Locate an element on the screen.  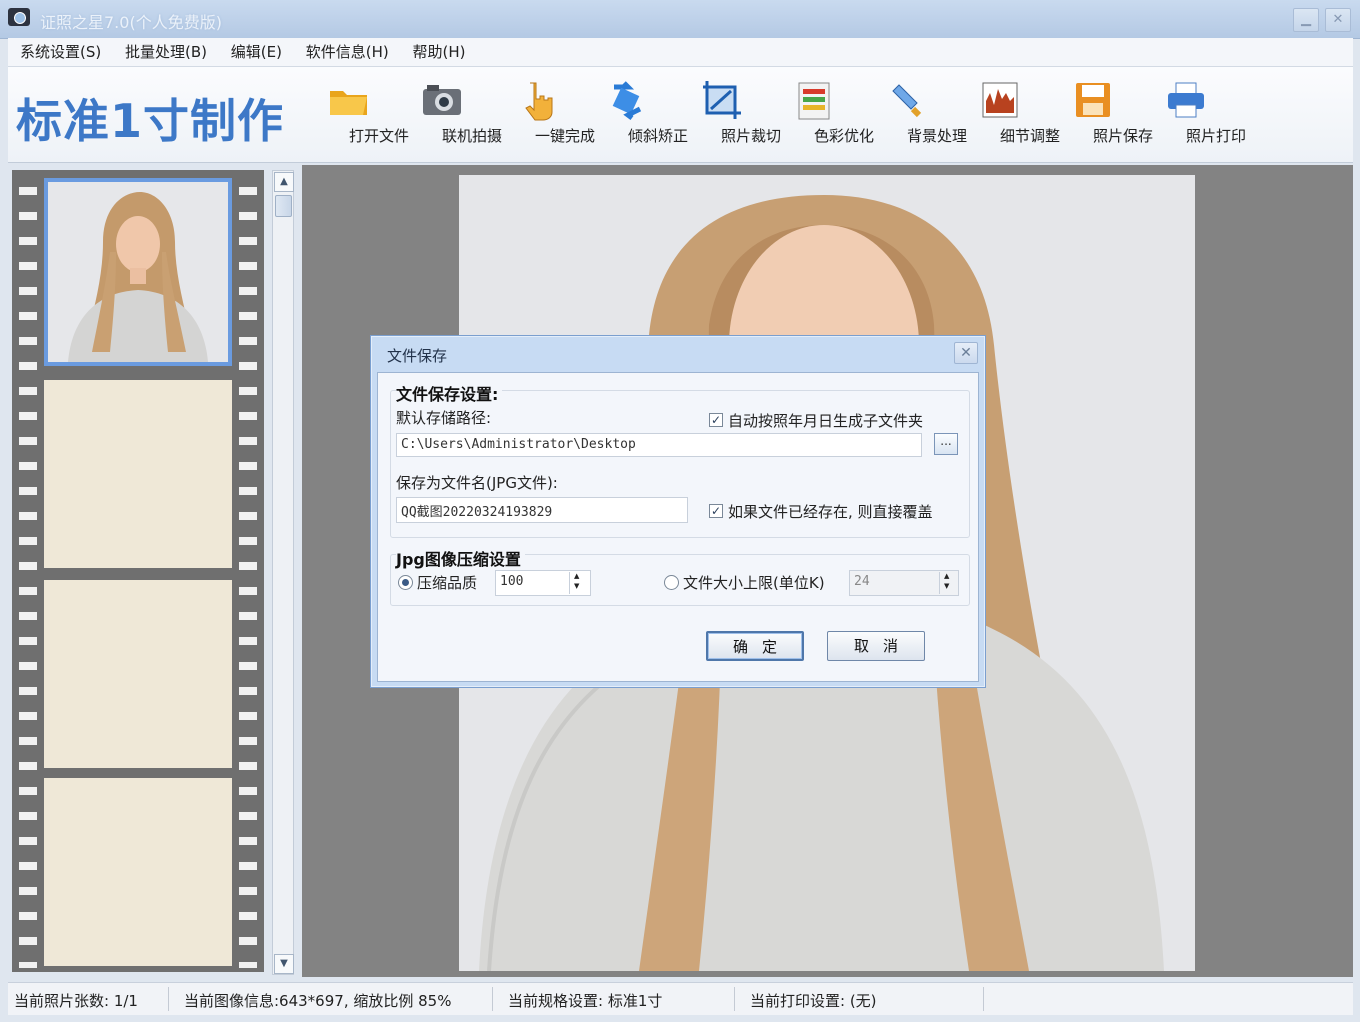
close-window-button: ✕ is located at coordinates (1338, 20).